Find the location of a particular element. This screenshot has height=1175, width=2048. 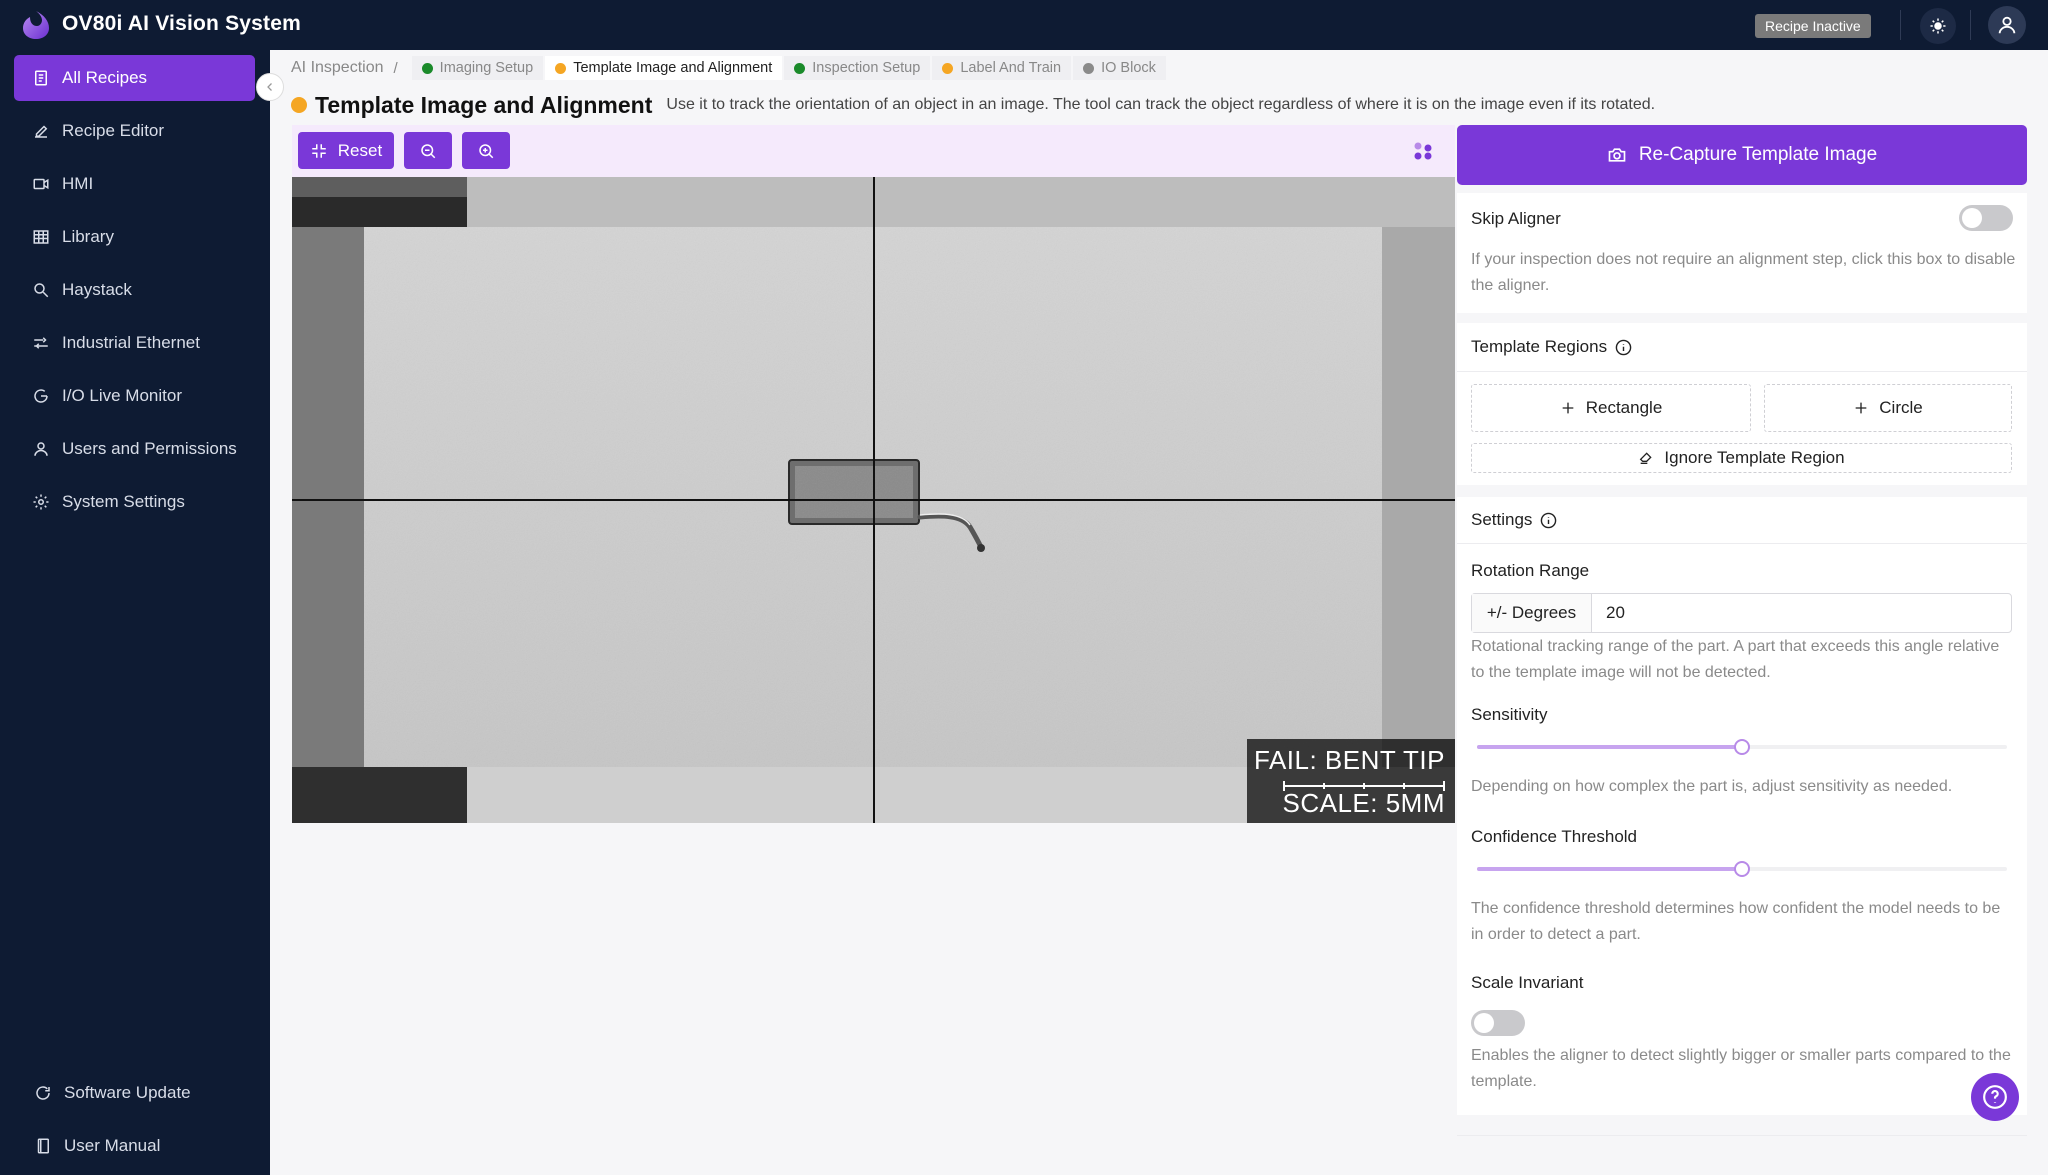

help-button is located at coordinates (1995, 1097).